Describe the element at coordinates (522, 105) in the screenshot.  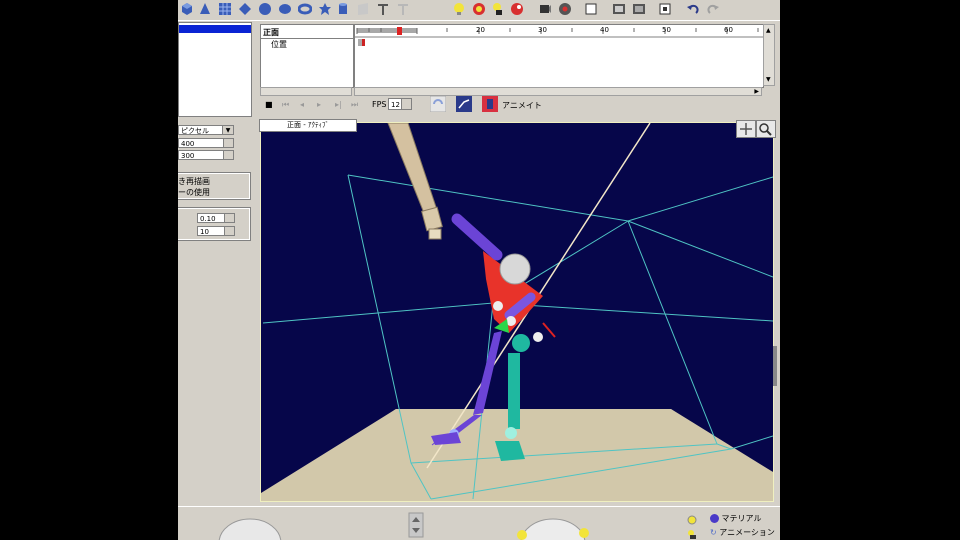
I see `animate-label: アニメイト` at that location.